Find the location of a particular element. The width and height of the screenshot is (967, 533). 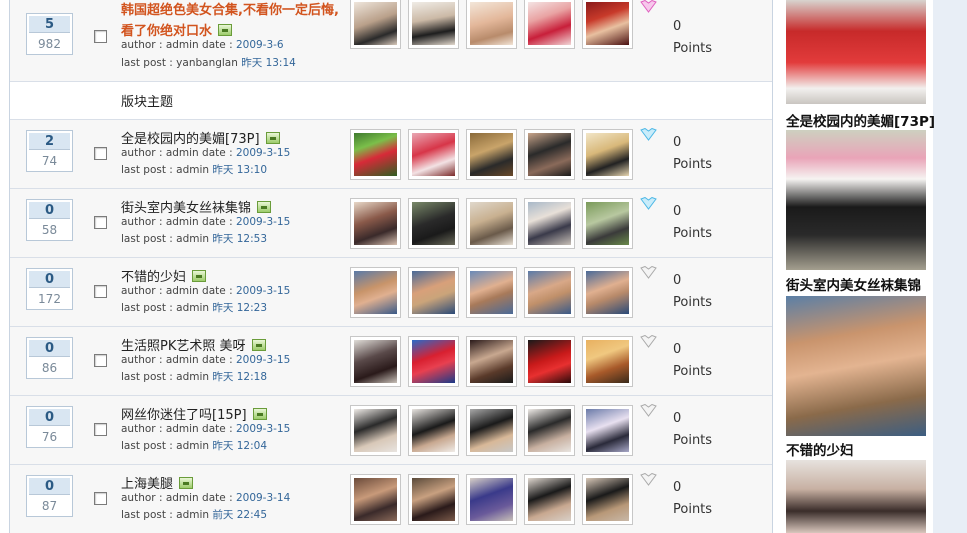

section-label: 版块主题 is located at coordinates (147, 102).